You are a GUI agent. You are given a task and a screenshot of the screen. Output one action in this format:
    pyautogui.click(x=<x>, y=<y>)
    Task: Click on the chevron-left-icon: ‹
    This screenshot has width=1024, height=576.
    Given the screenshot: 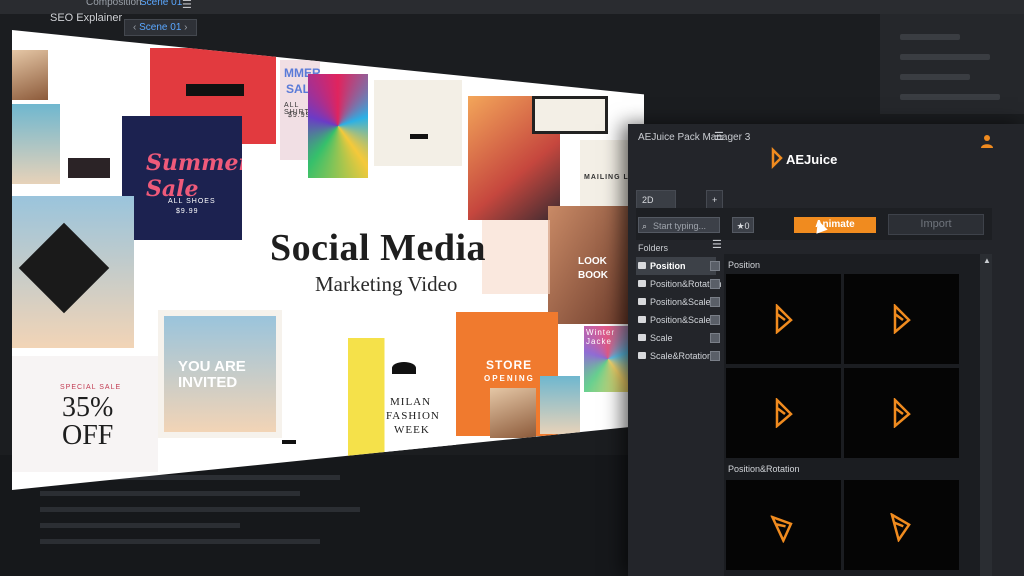 What is the action you would take?
    pyautogui.click(x=134, y=27)
    